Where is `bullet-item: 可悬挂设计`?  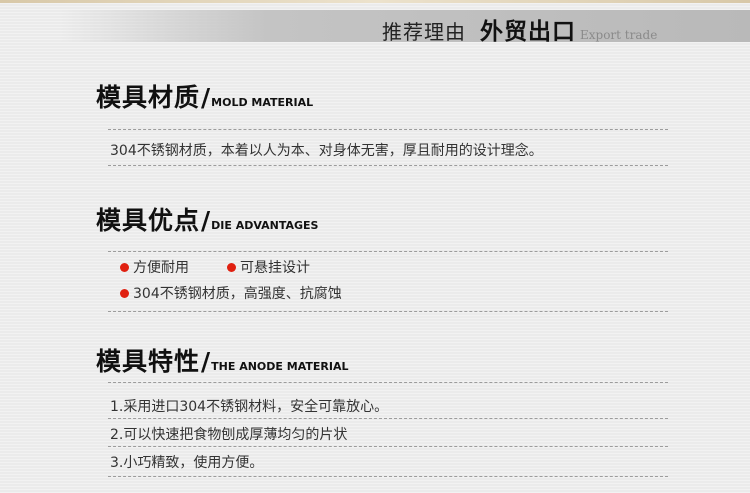 bullet-item: 可悬挂设计 is located at coordinates (275, 268).